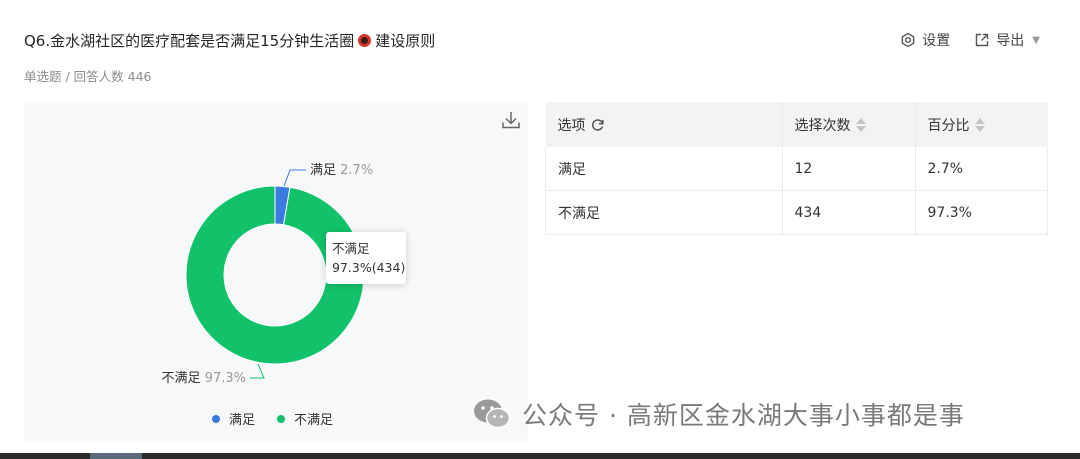 The width and height of the screenshot is (1080, 459). Describe the element at coordinates (982, 40) in the screenshot. I see `export-icon` at that location.